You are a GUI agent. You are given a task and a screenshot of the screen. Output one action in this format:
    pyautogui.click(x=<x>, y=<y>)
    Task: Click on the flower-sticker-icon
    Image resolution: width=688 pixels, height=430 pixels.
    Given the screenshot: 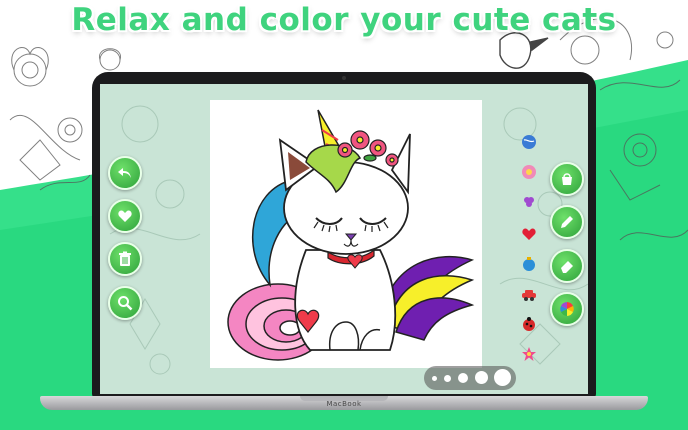 What is the action you would take?
    pyautogui.click(x=529, y=172)
    